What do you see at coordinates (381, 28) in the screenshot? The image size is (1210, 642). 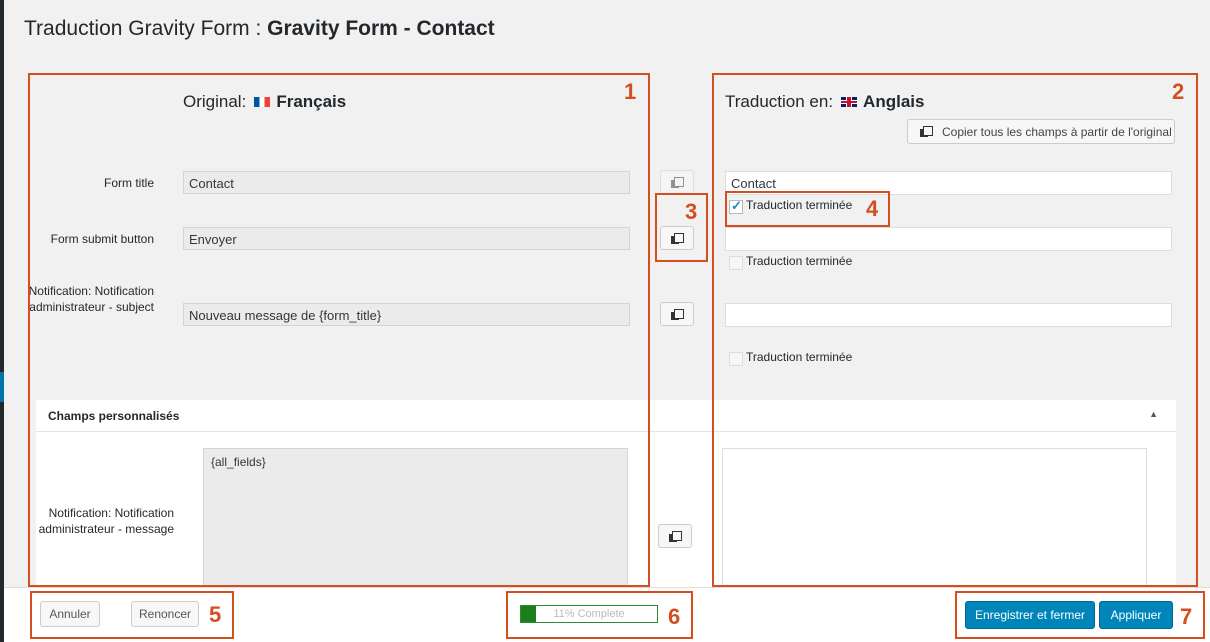 I see `page-title-form-name: Gravity Form - Contact` at bounding box center [381, 28].